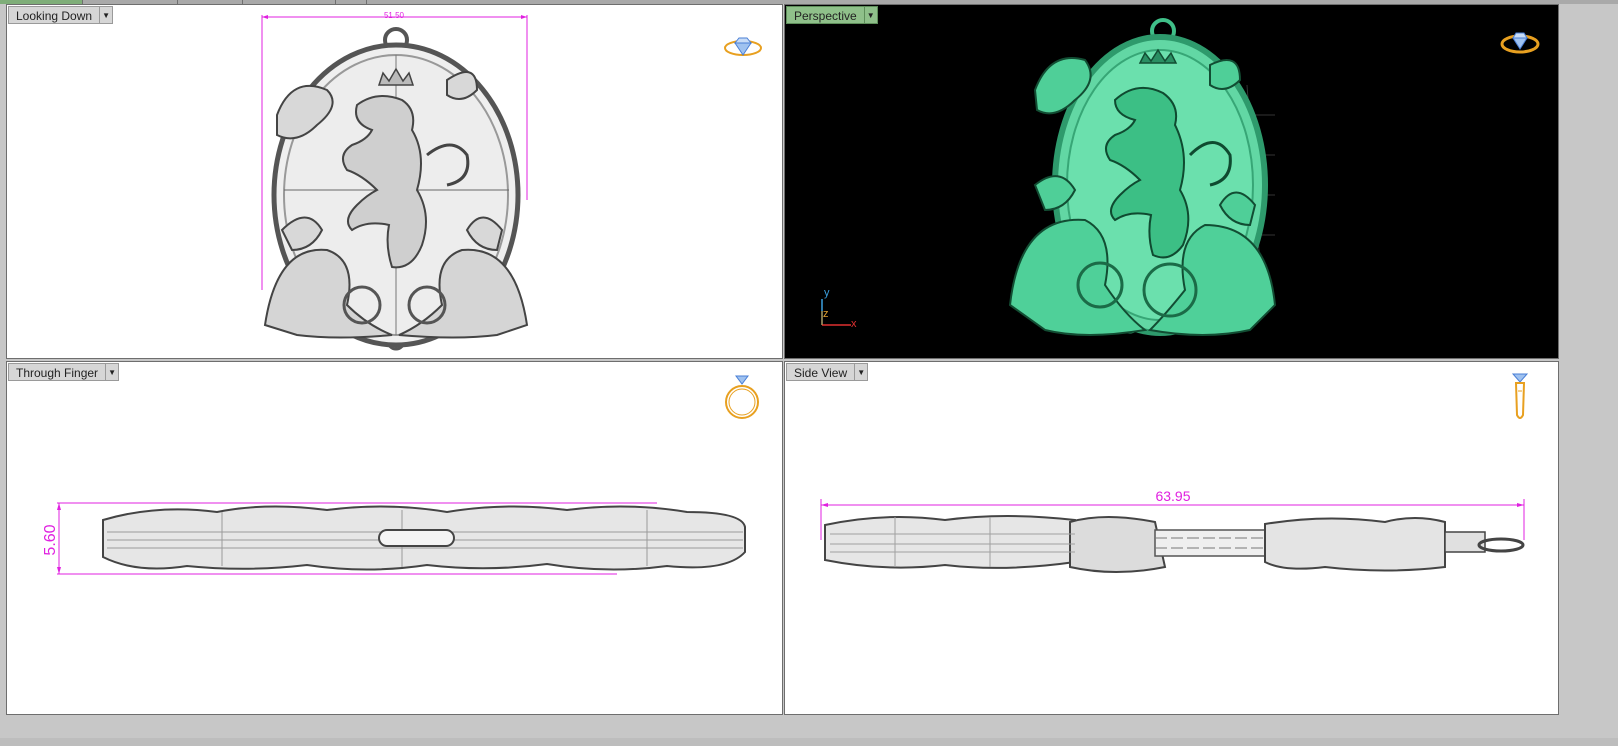 The height and width of the screenshot is (746, 1618). I want to click on viewport-label-side-view: Side View ▼, so click(827, 372).